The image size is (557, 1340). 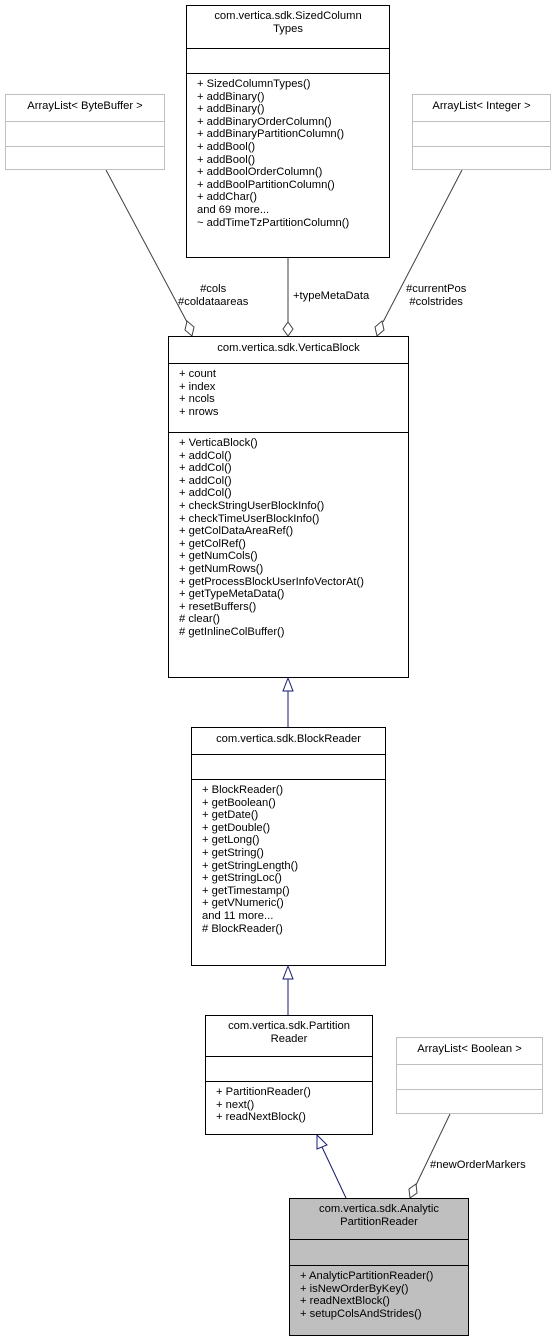 I want to click on class-member: + checkStringUserBlockInfo(), so click(x=252, y=505).